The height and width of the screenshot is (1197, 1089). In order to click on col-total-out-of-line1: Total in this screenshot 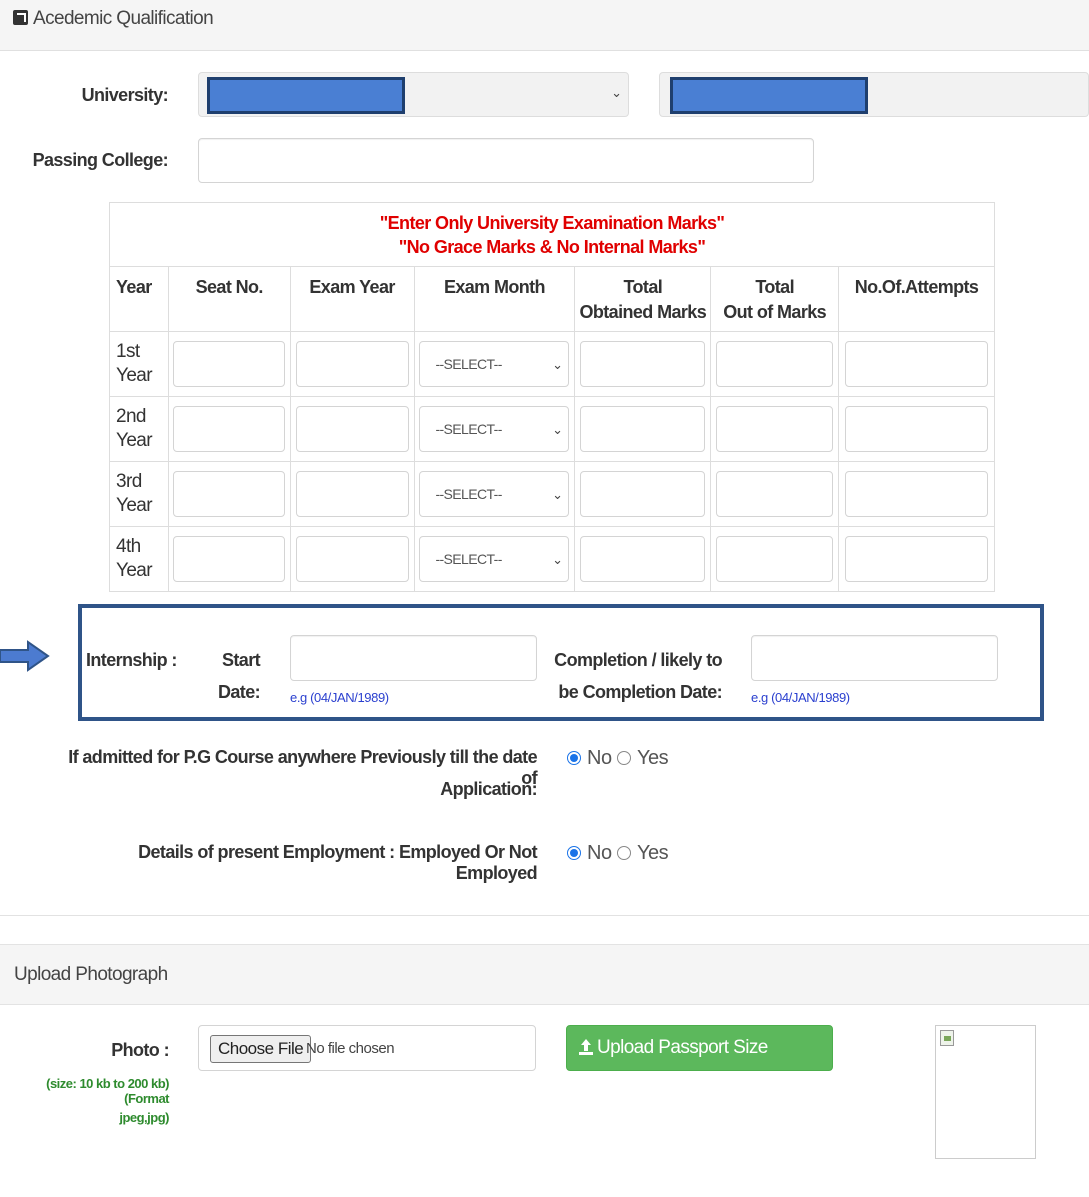, I will do `click(774, 287)`.